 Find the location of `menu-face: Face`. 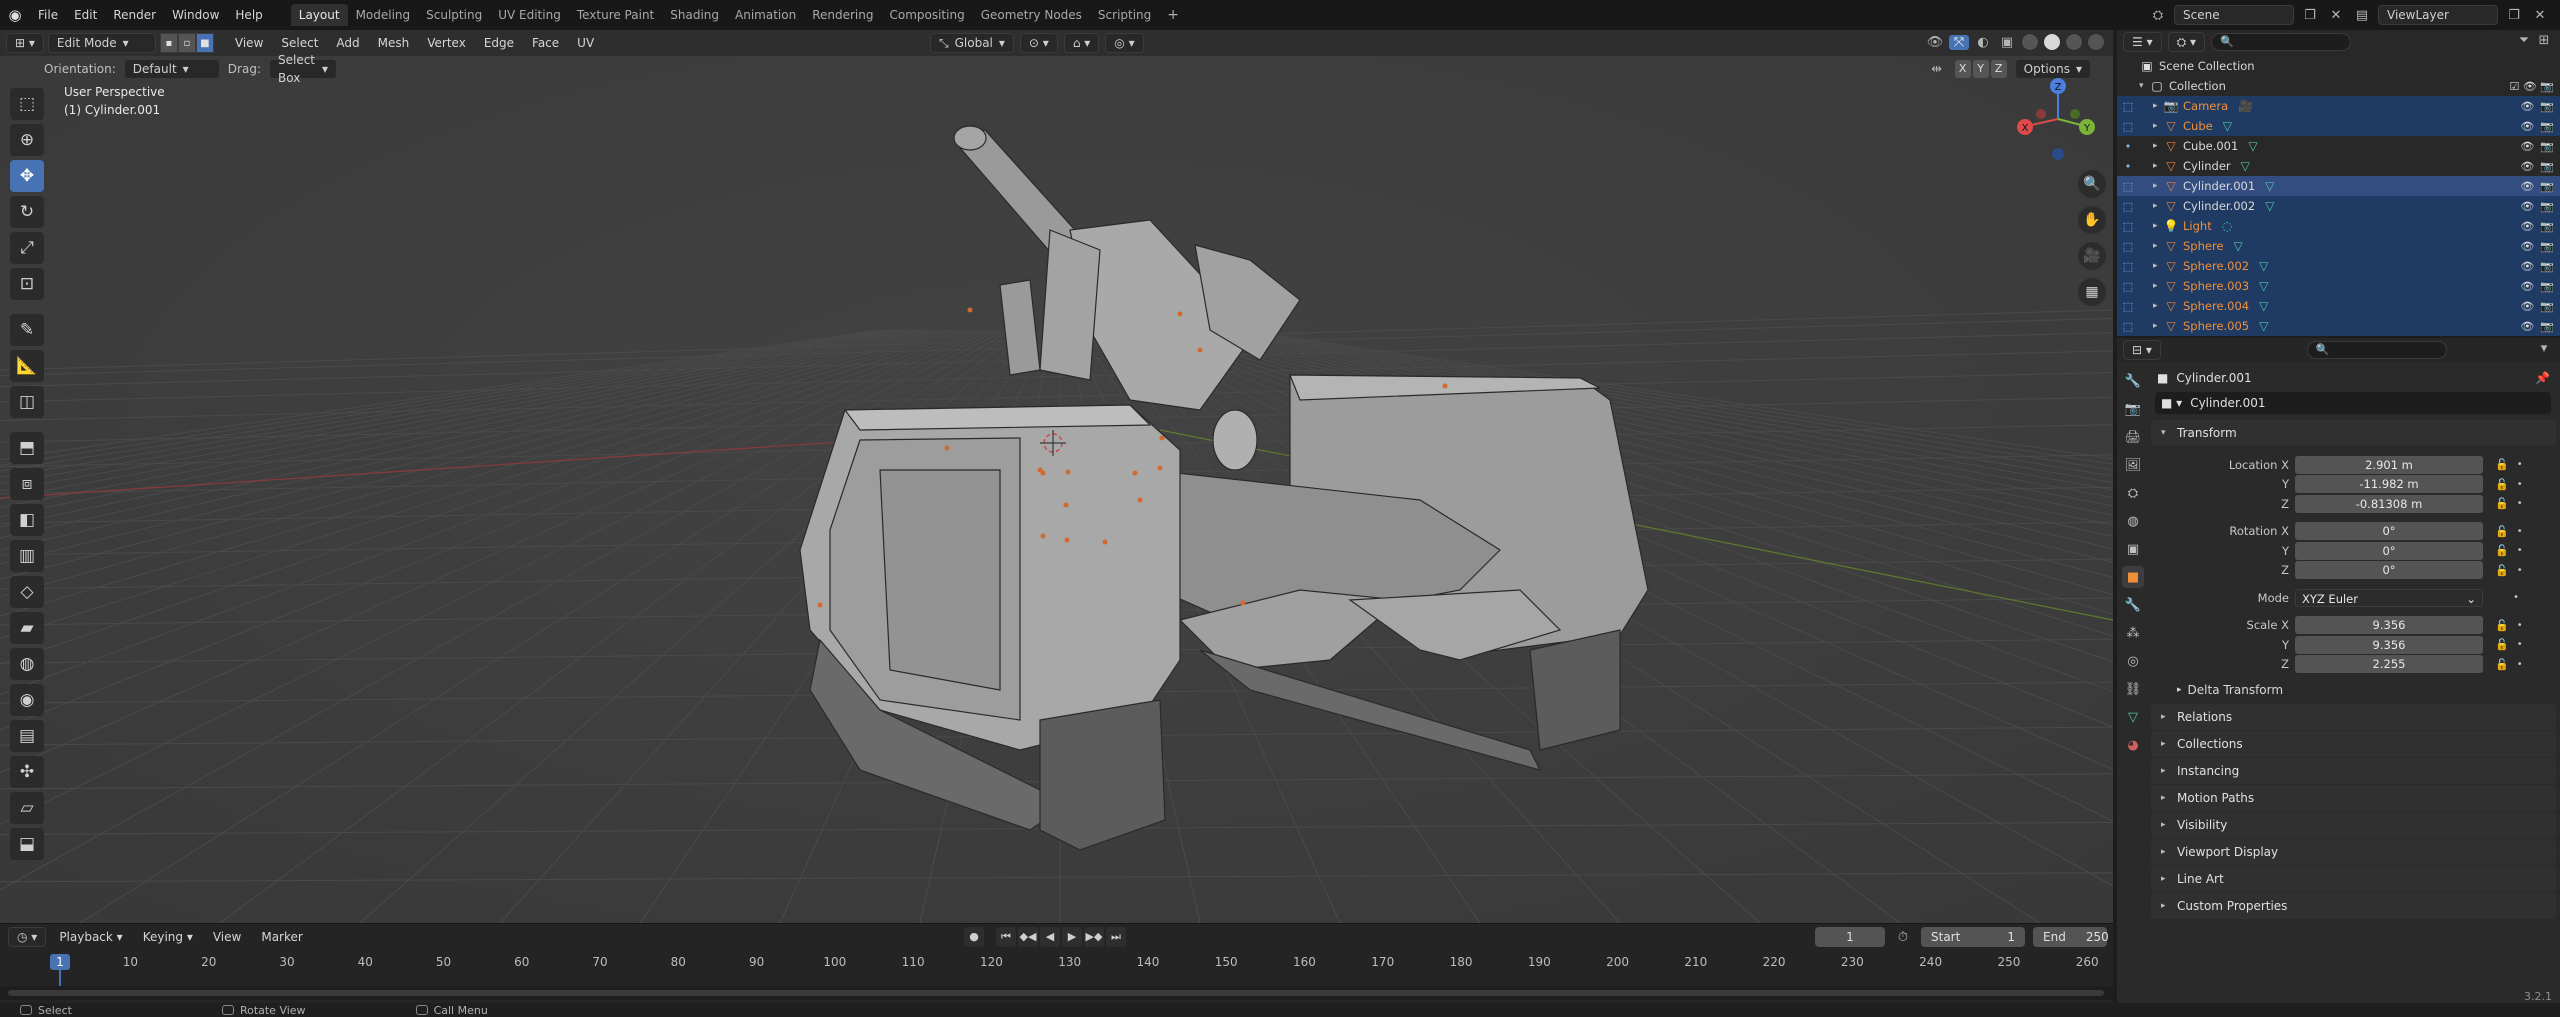

menu-face: Face is located at coordinates (545, 43).